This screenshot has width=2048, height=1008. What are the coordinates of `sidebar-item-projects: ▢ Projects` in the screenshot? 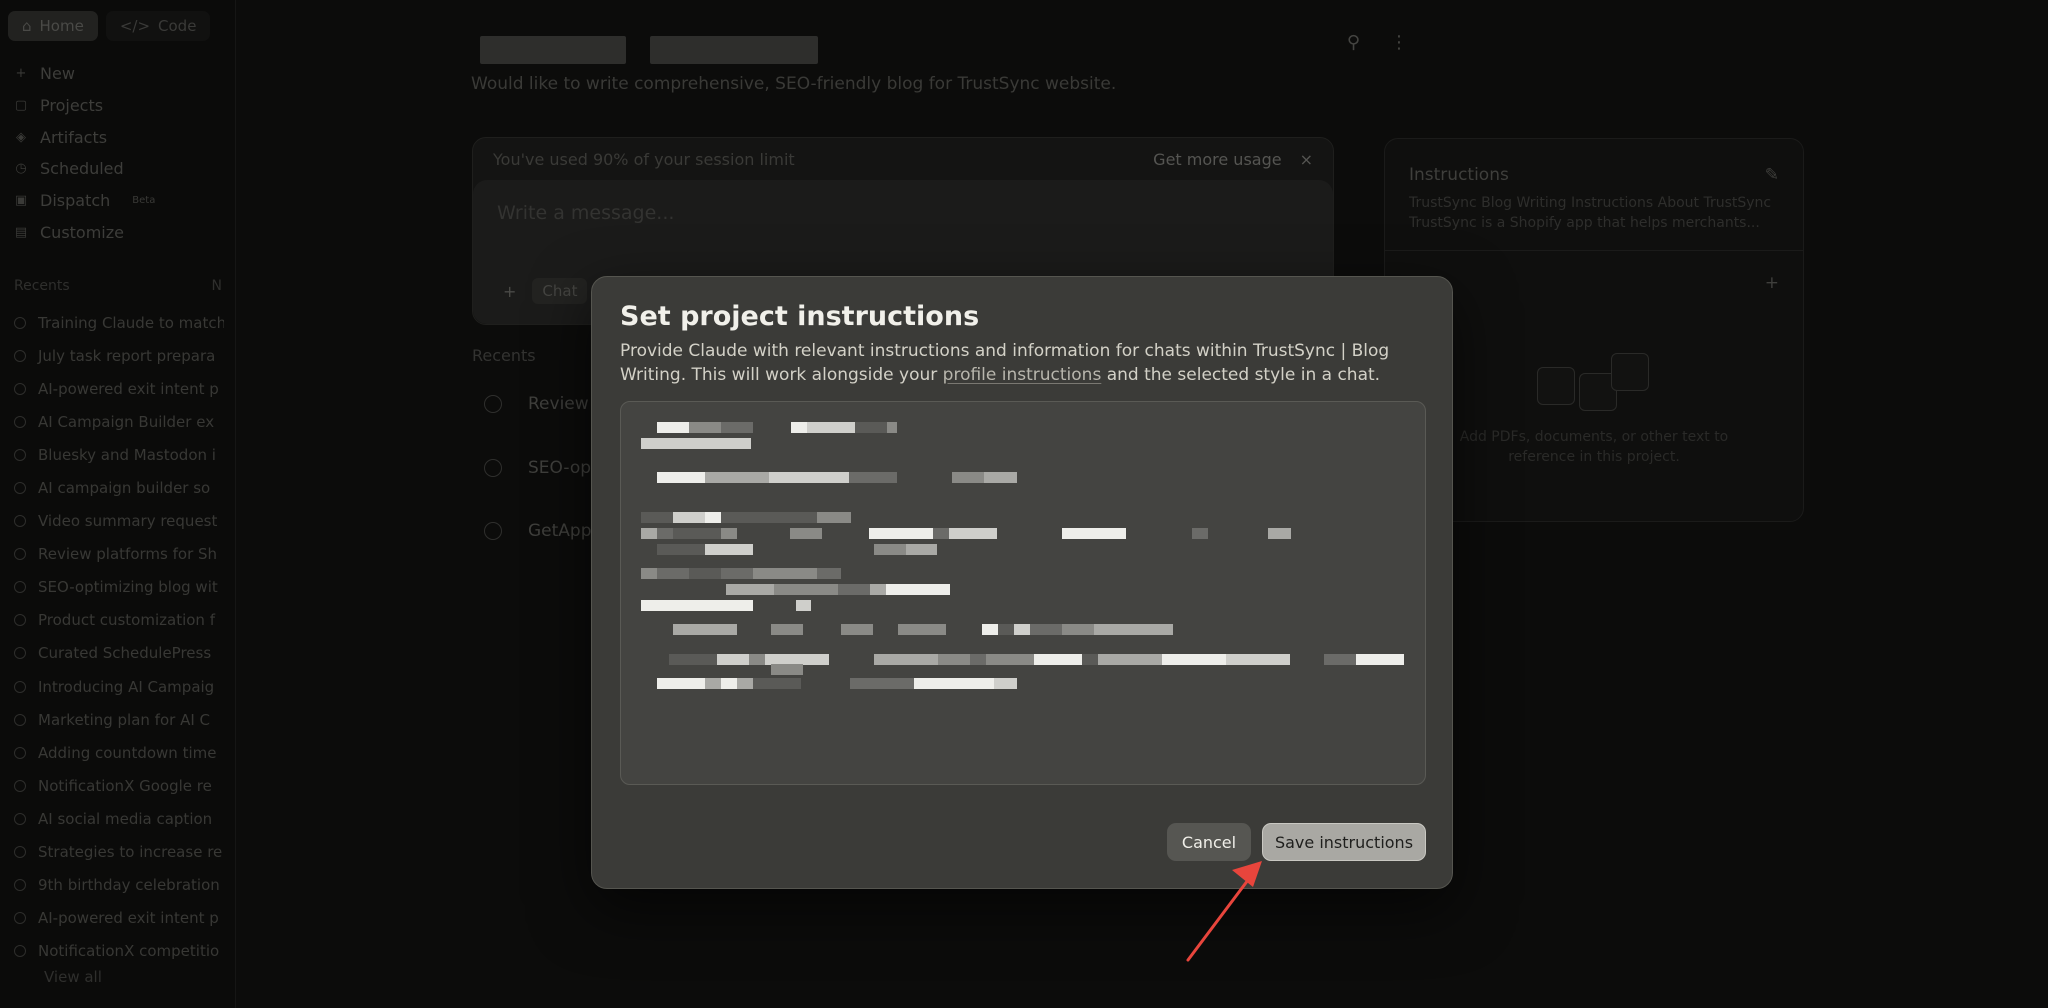 It's located at (84, 106).